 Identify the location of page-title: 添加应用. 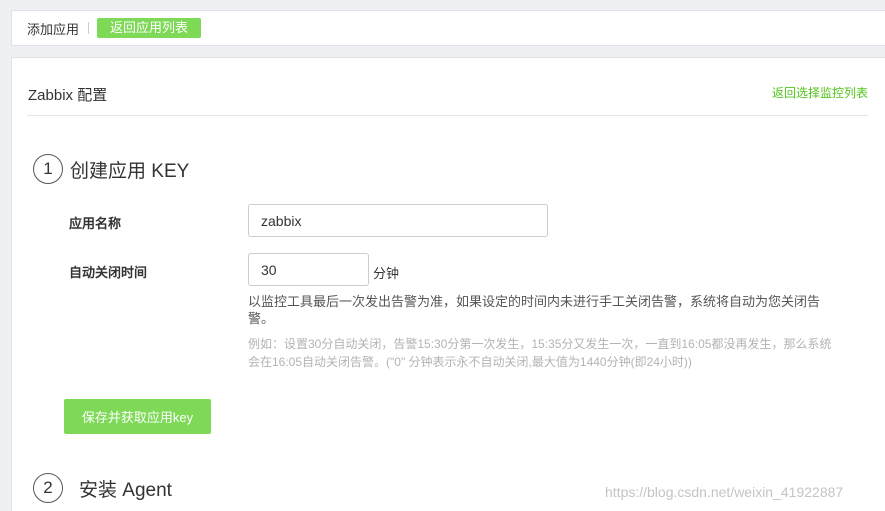
(53, 29).